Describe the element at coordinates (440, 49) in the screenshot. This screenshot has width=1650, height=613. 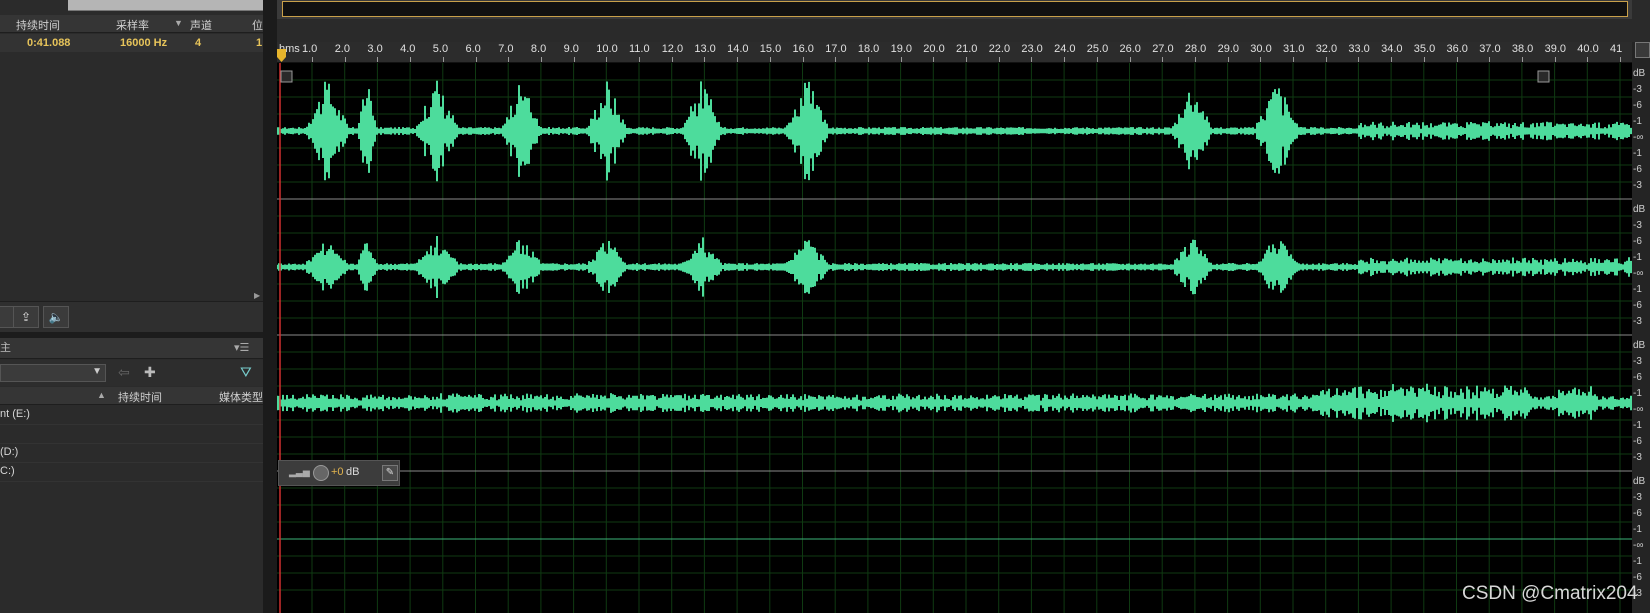
I see `ruler-tick-label: 5.0` at that location.